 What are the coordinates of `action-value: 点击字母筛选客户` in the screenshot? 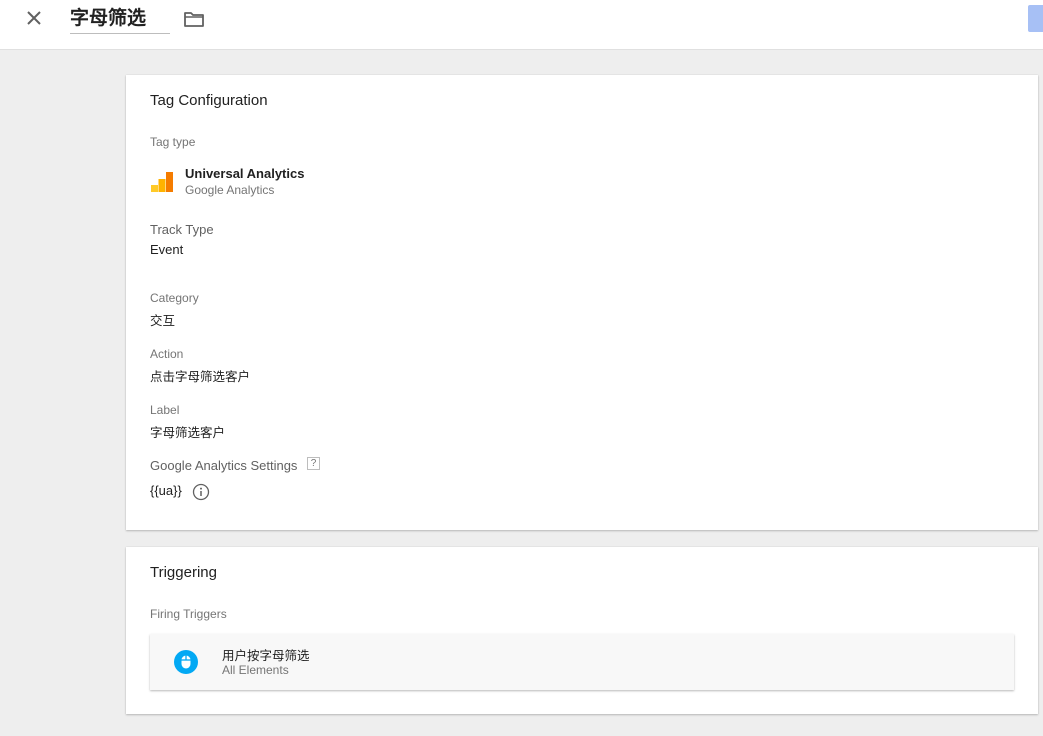 It's located at (200, 376).